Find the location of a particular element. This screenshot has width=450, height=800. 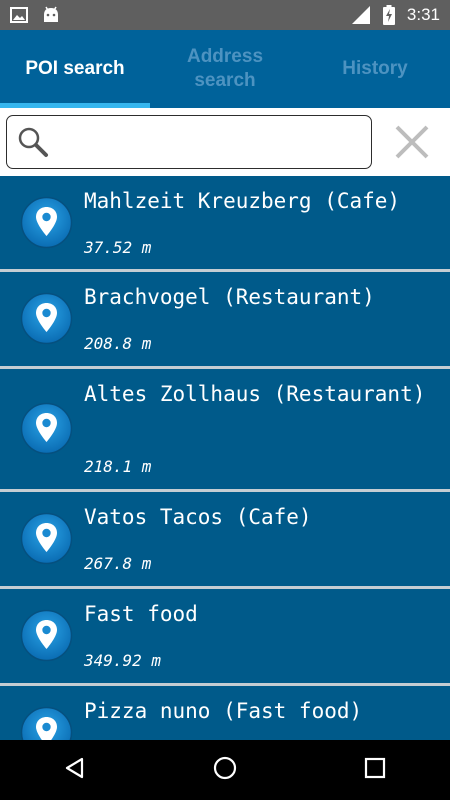

poi-name: Pizza nuno (Fast food) is located at coordinates (223, 711).